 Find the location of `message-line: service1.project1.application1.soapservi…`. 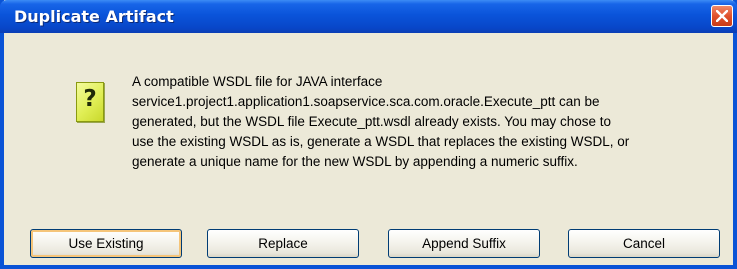

message-line: service1.project1.application1.soapservi… is located at coordinates (366, 101).